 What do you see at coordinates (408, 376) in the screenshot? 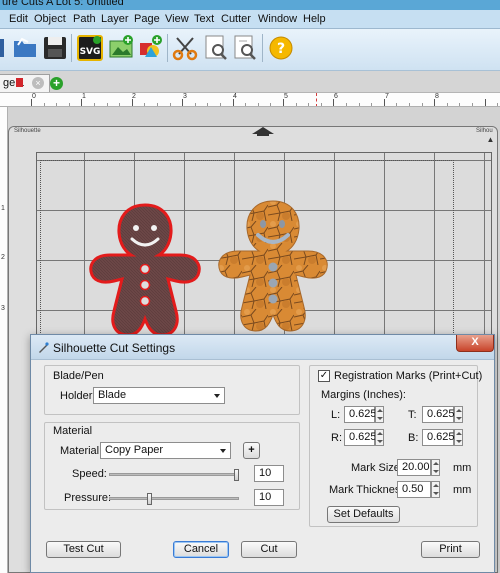
I see `registration-label: Registration Marks (Print+Cut)` at bounding box center [408, 376].